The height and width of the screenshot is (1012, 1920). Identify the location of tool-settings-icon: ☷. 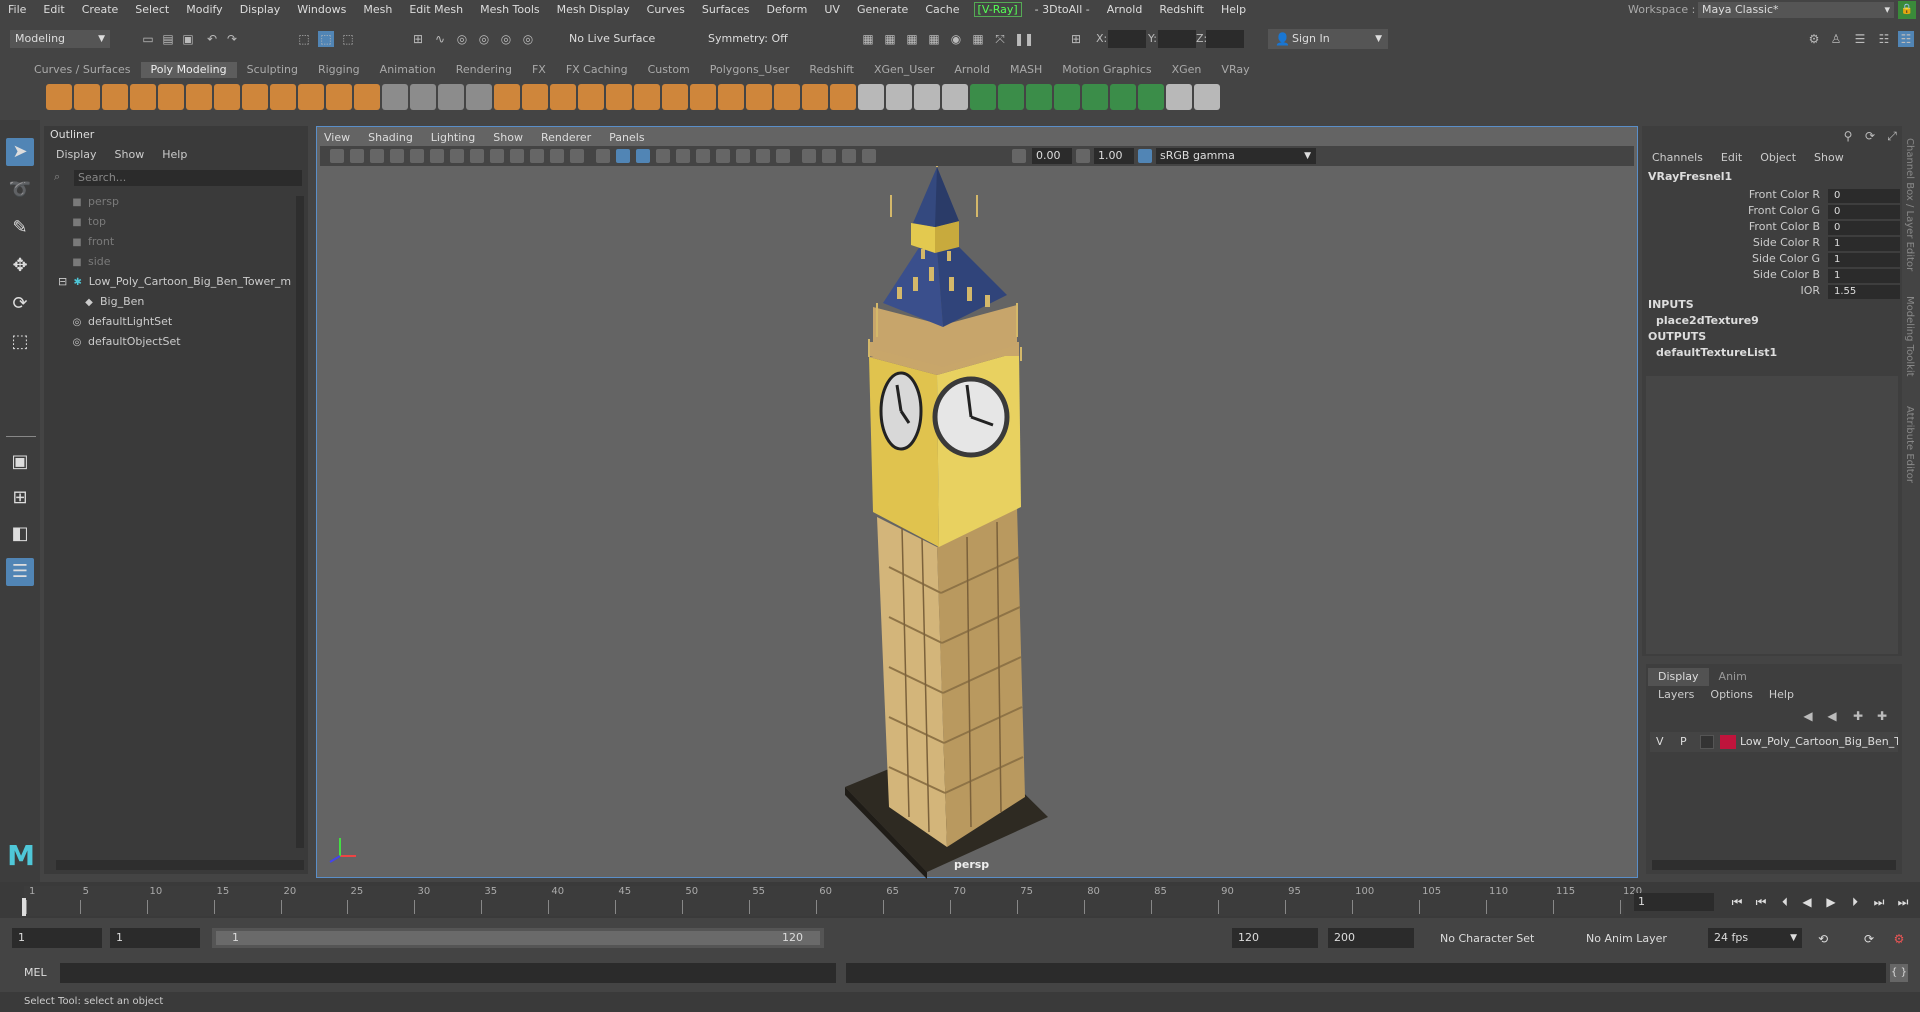
(1884, 39).